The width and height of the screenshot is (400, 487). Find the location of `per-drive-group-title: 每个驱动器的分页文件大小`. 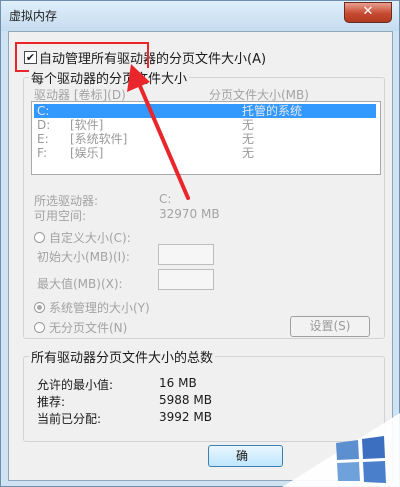

per-drive-group-title: 每个驱动器的分页文件大小 is located at coordinates (109, 77).